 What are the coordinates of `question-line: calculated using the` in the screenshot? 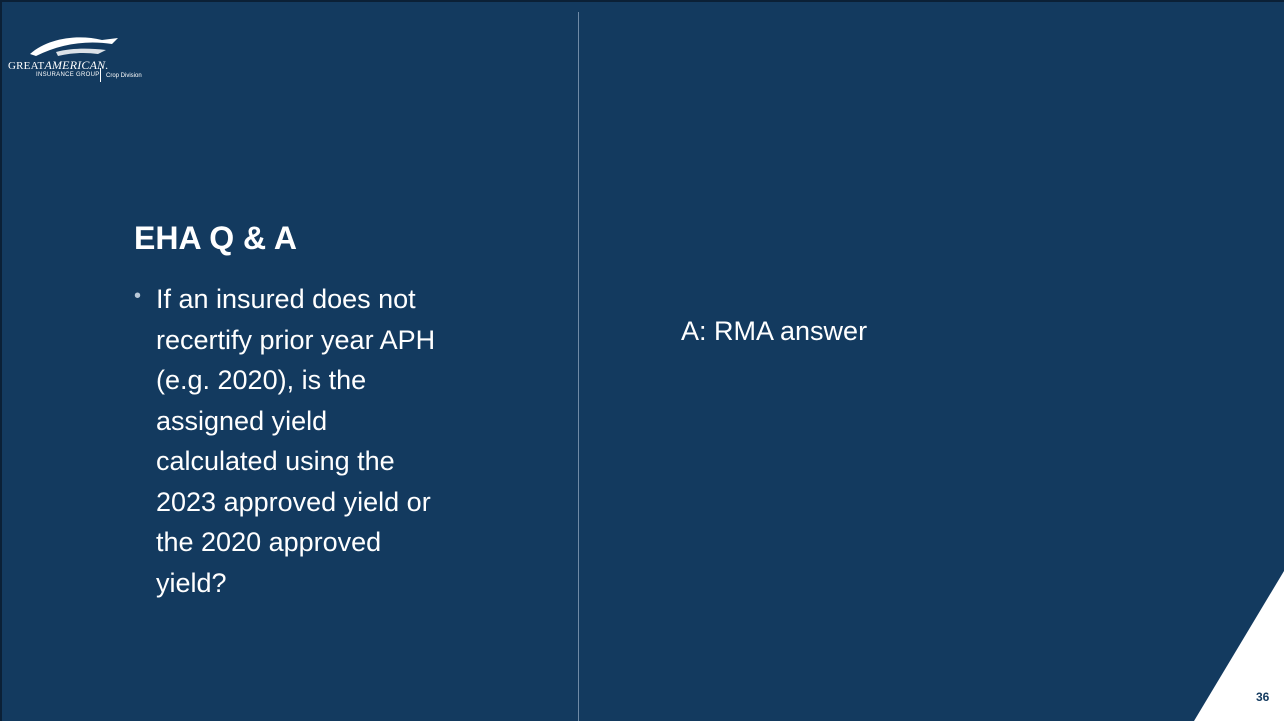 It's located at (275, 461).